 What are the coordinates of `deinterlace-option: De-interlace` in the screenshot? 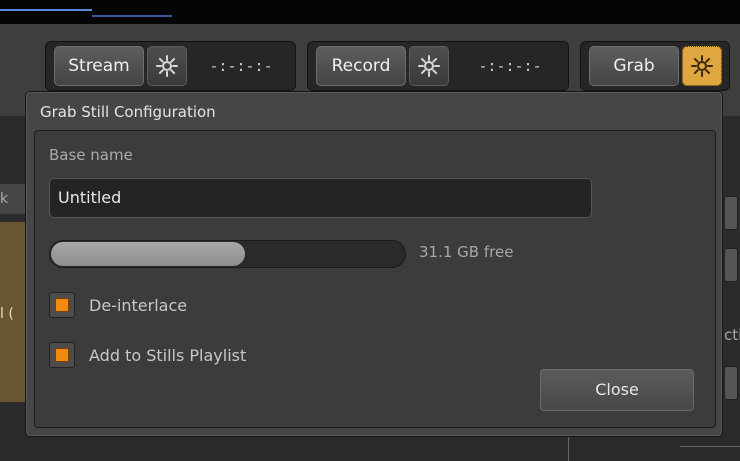 It's located at (118, 305).